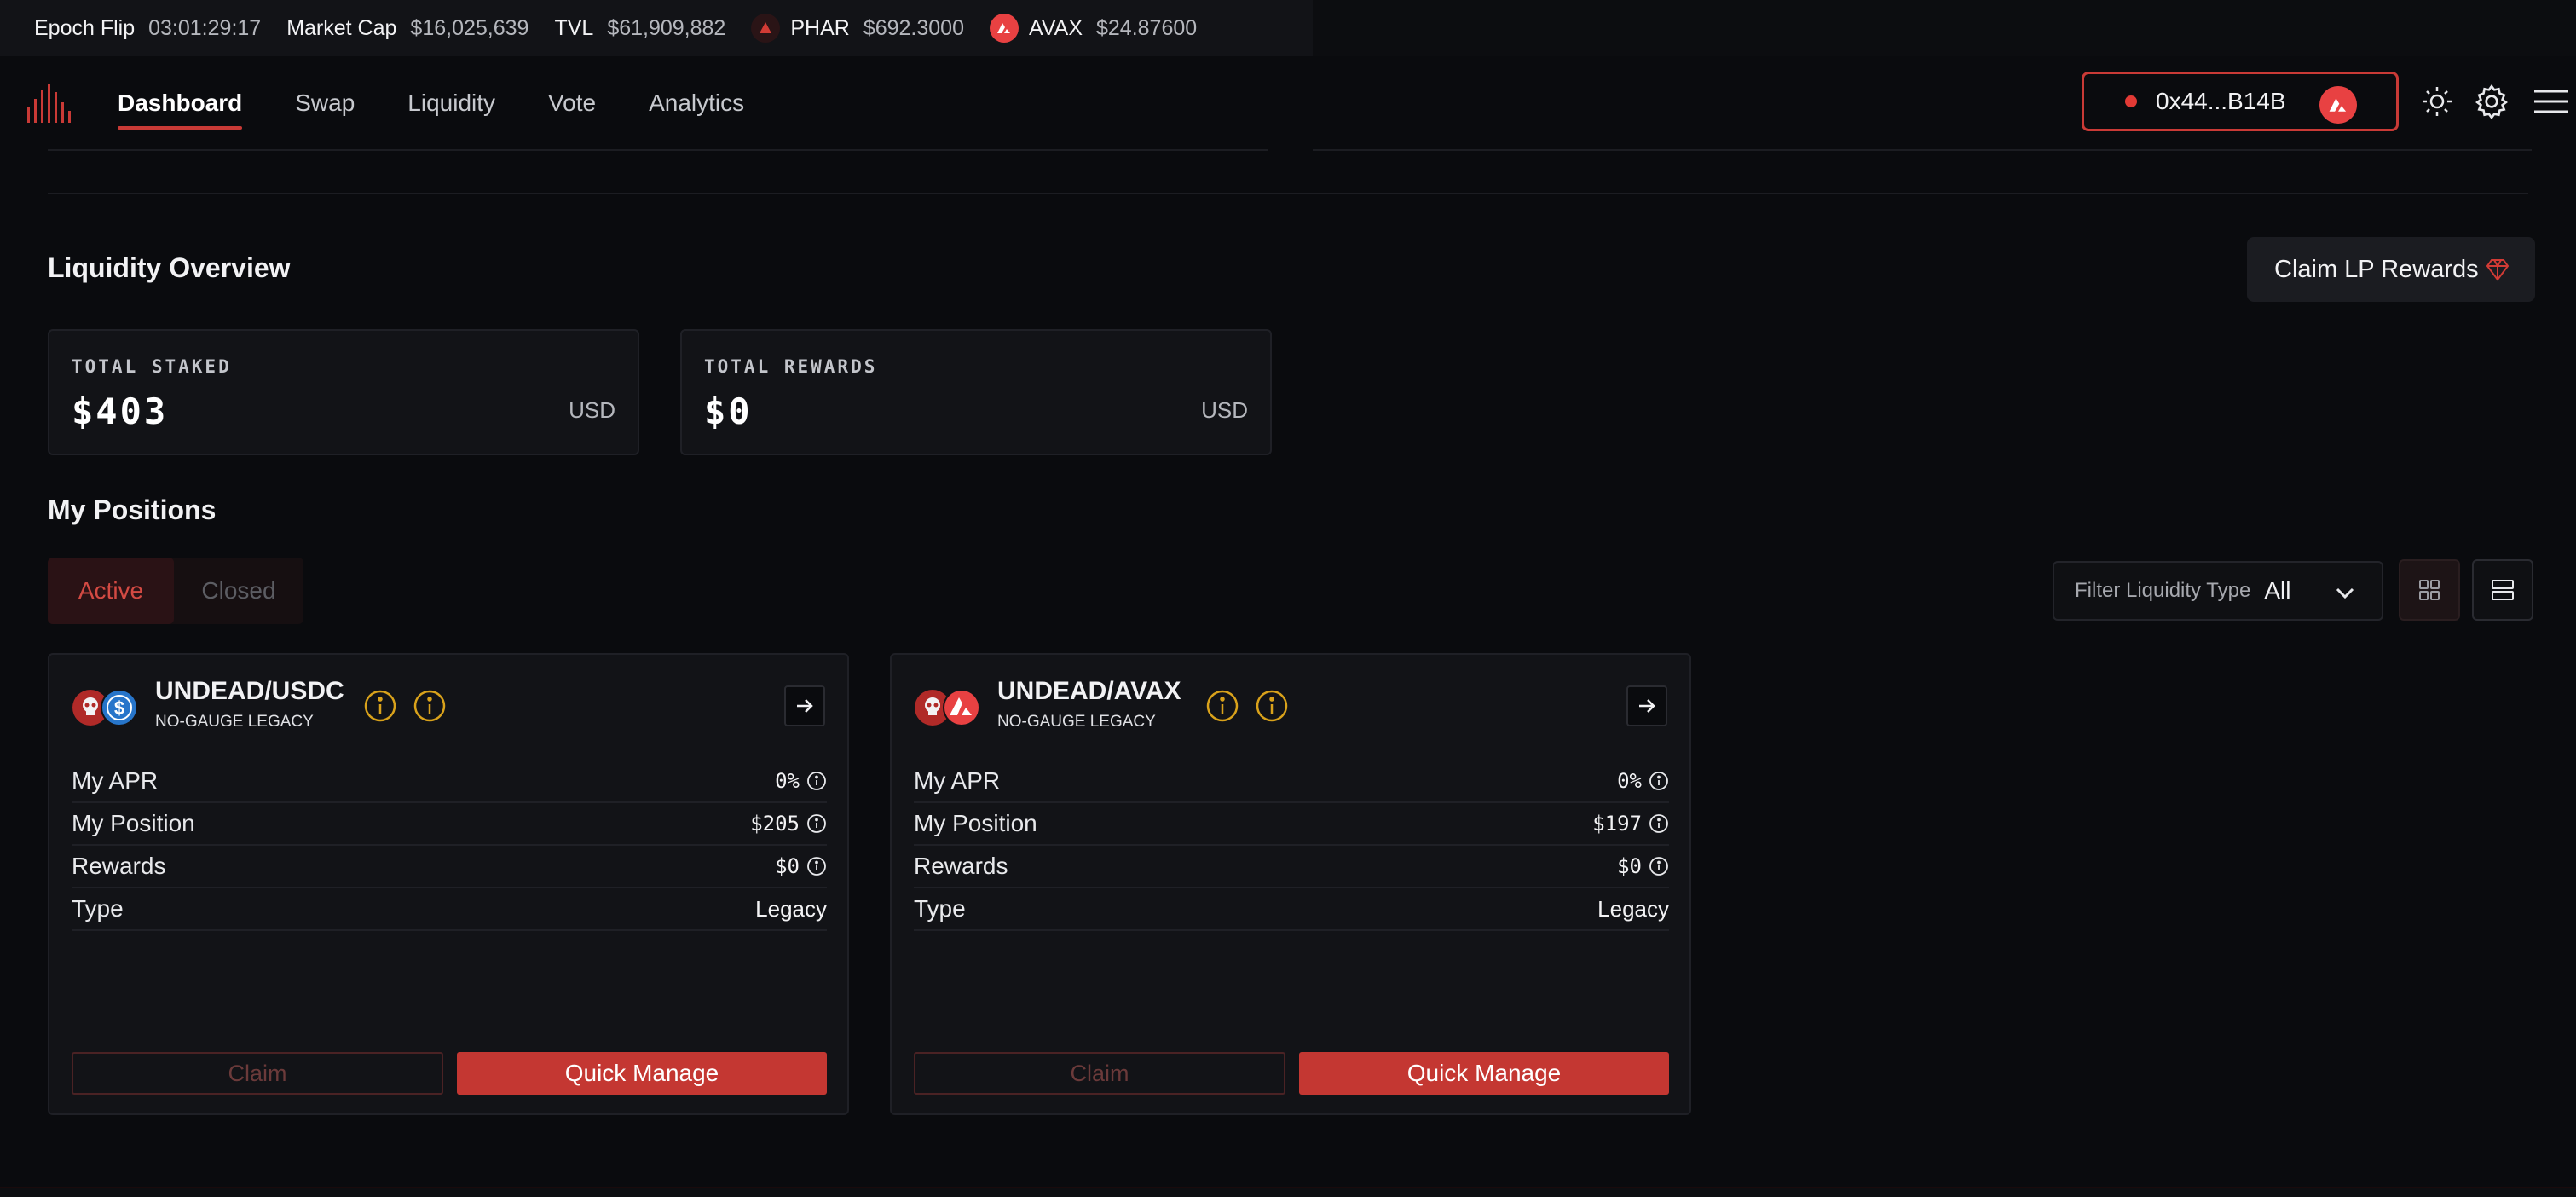 This screenshot has height=1197, width=2576. I want to click on tab-vote: Vote, so click(572, 103).